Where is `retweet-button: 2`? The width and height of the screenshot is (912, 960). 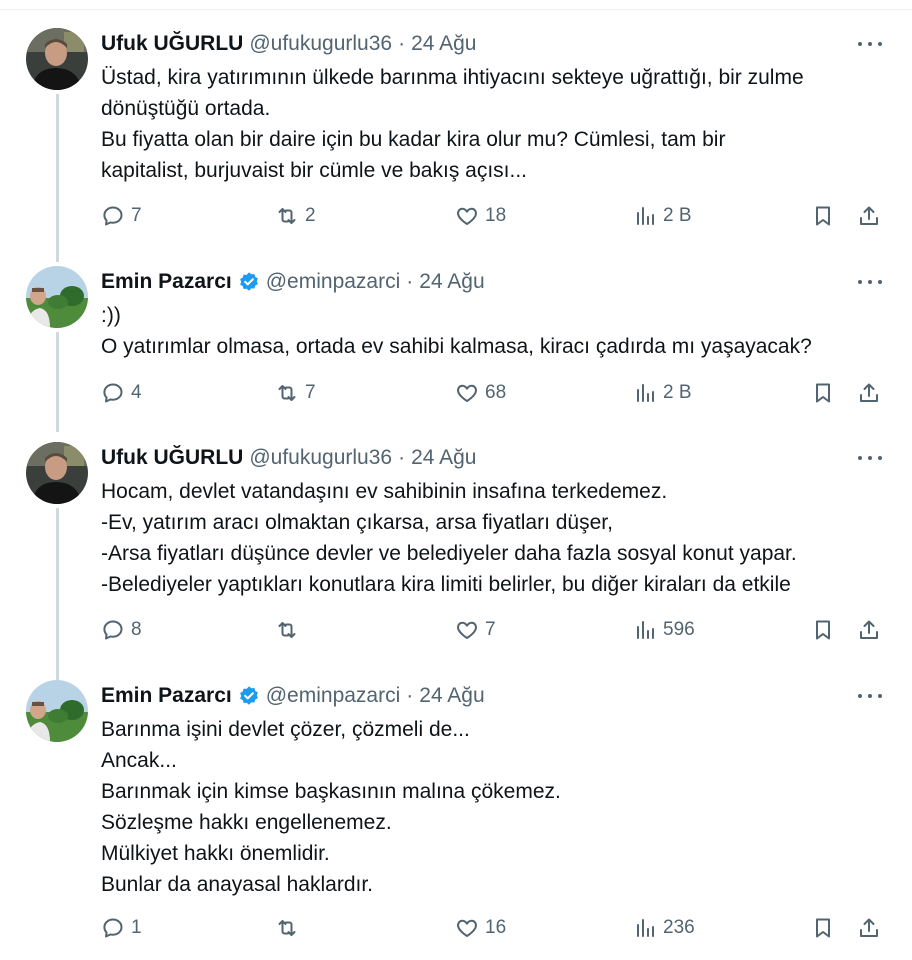 retweet-button: 2 is located at coordinates (295, 216).